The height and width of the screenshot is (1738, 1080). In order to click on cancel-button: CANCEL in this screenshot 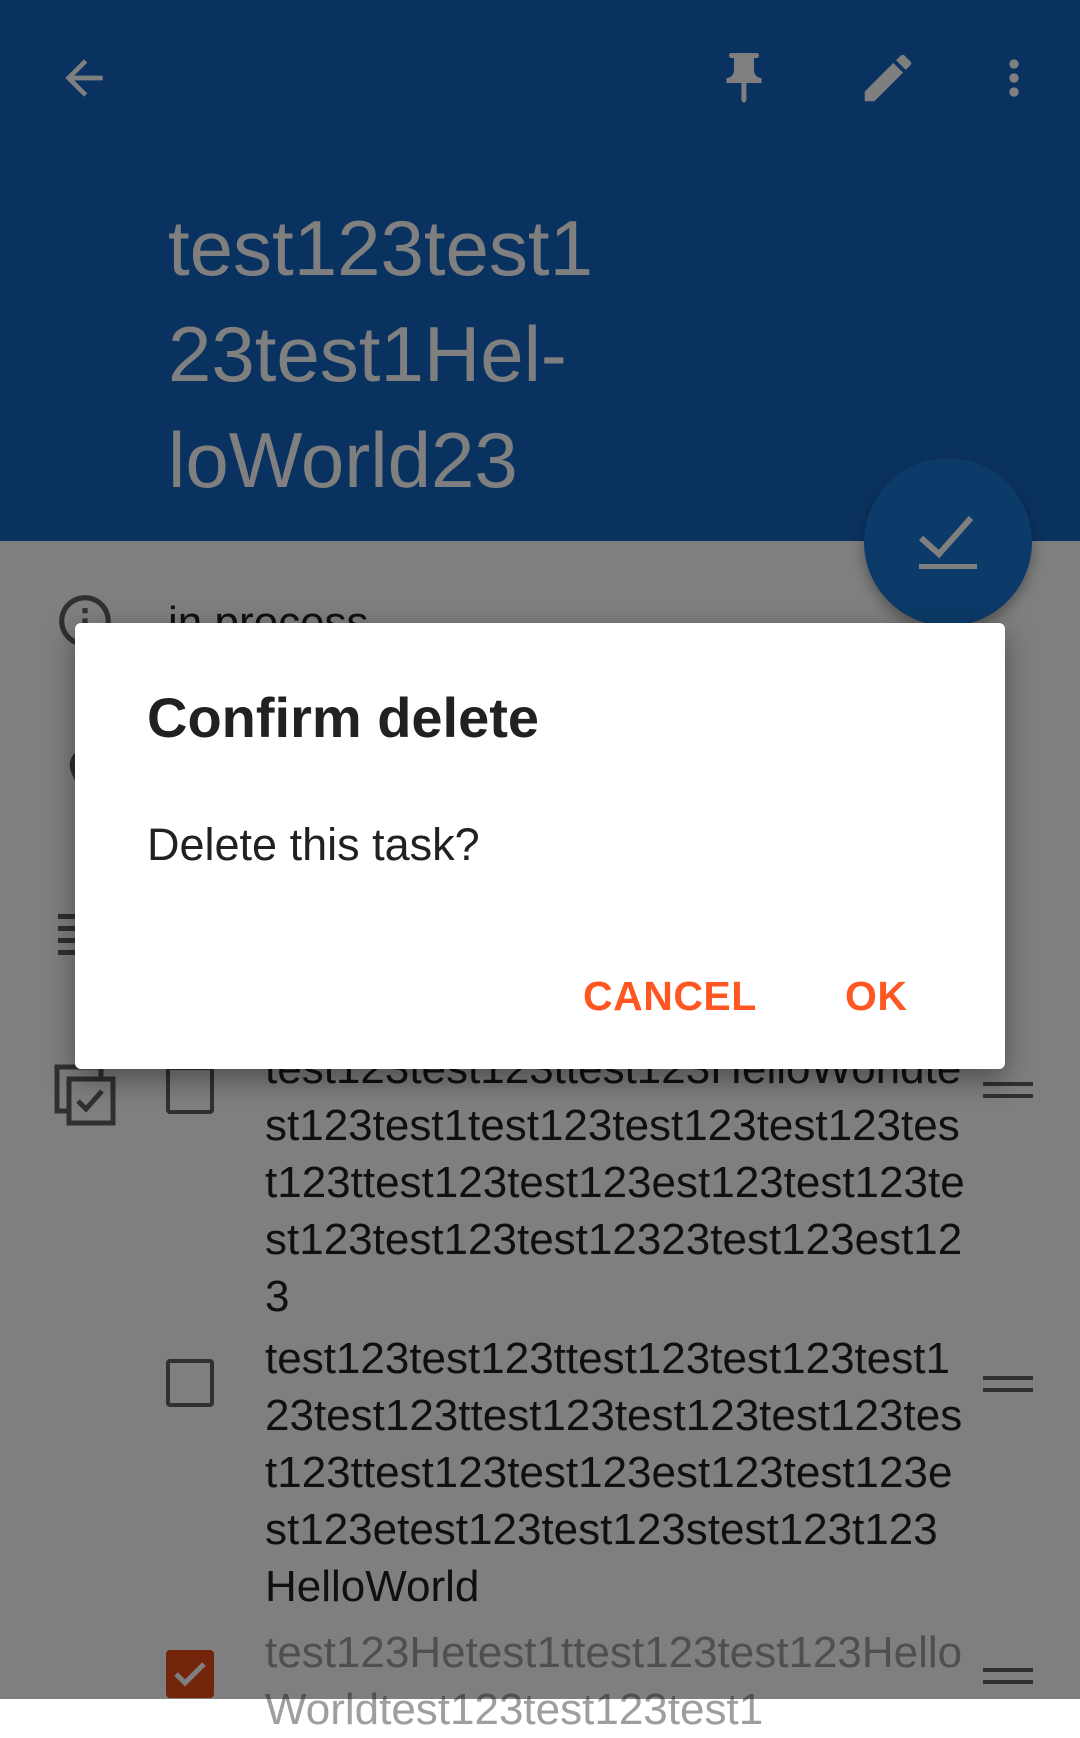, I will do `click(670, 996)`.